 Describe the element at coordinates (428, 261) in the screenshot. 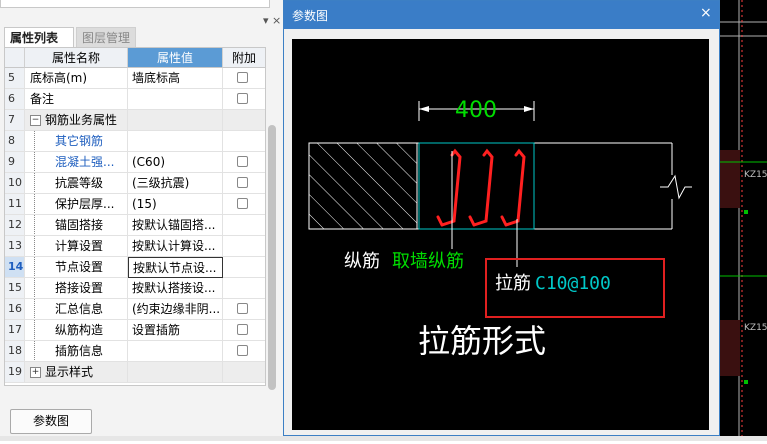

I see `label-longitudinal-value: 取墙纵筋` at that location.